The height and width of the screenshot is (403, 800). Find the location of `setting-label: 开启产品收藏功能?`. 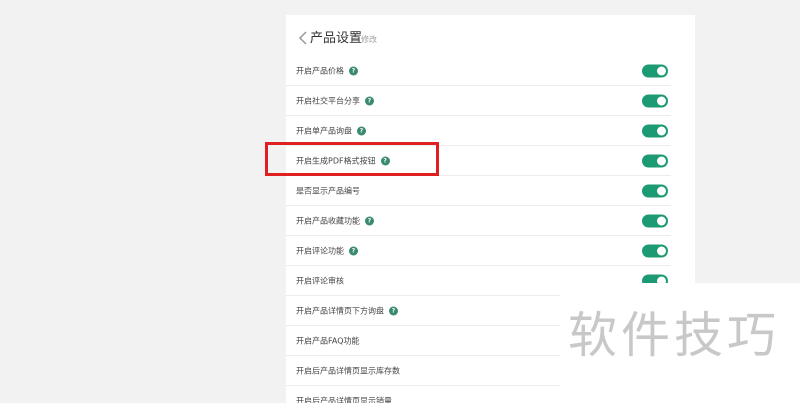

setting-label: 开启产品收藏功能? is located at coordinates (335, 221).